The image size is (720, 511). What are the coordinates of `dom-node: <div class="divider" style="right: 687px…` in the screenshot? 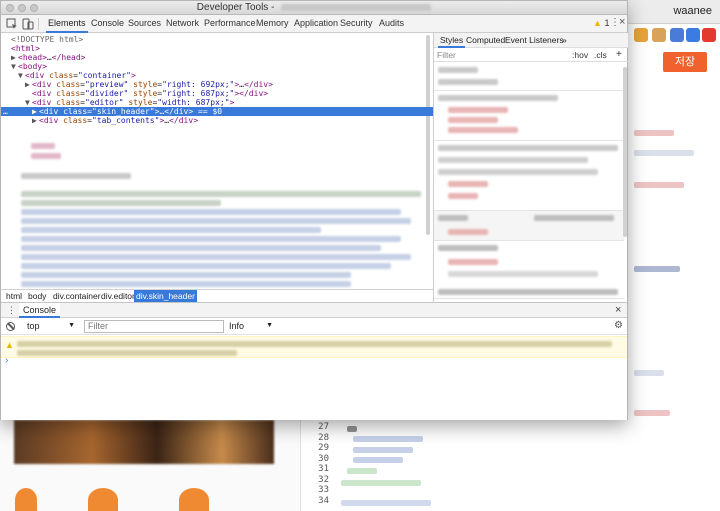 It's located at (217, 93).